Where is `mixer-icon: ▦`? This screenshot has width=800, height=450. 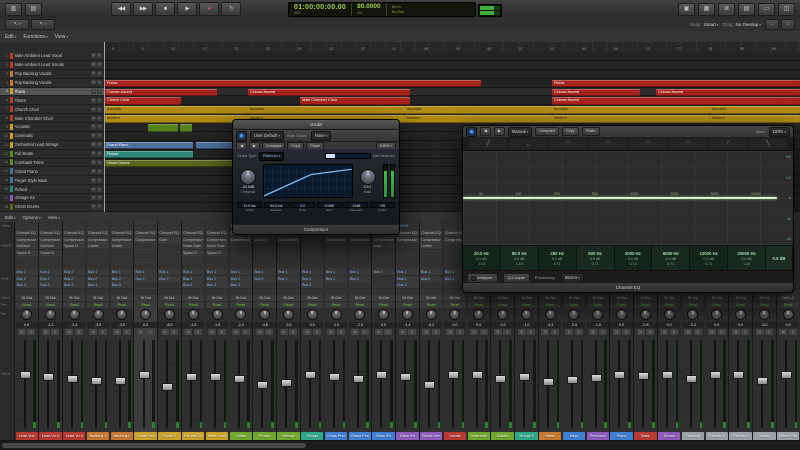
mixer-icon: ▦ is located at coordinates (706, 9).